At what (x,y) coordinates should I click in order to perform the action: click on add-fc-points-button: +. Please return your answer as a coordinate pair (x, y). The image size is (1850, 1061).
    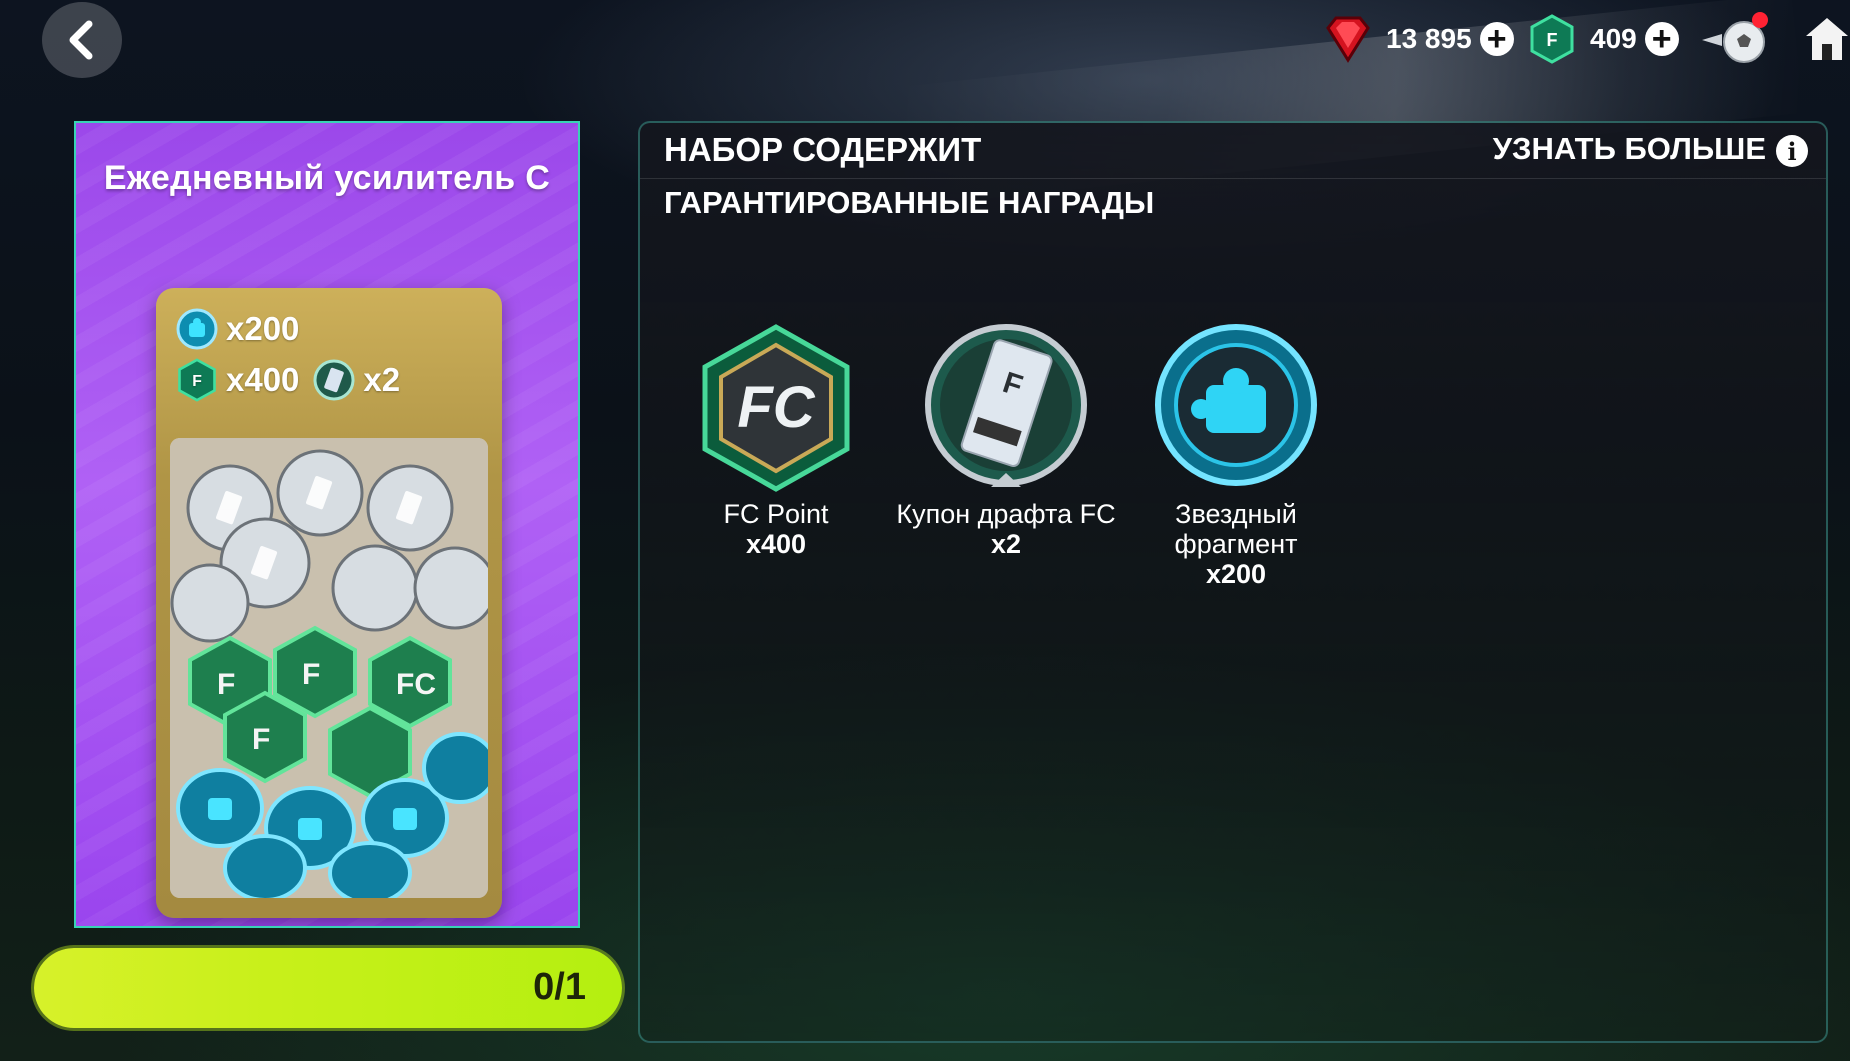
    Looking at the image, I should click on (1661, 39).